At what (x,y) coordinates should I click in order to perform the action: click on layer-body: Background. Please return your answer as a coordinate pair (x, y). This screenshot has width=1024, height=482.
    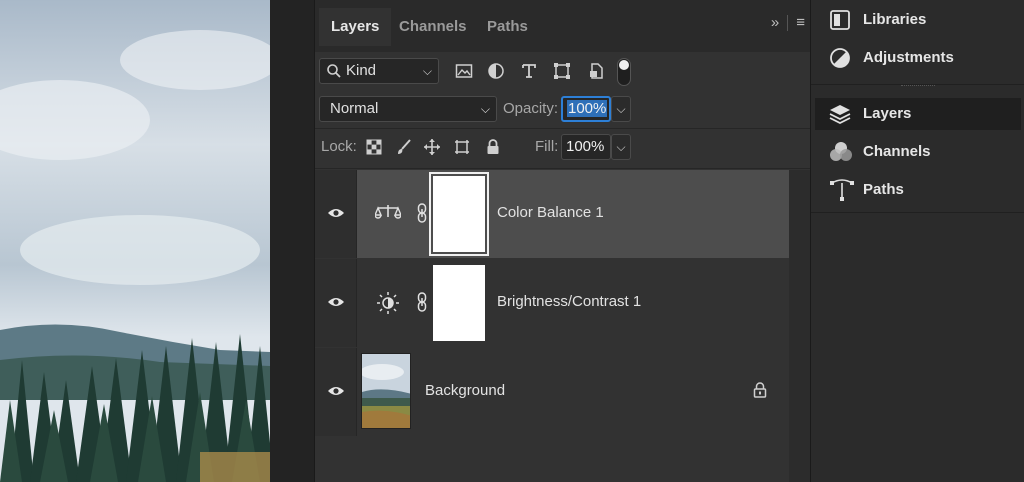
    Looking at the image, I should click on (573, 392).